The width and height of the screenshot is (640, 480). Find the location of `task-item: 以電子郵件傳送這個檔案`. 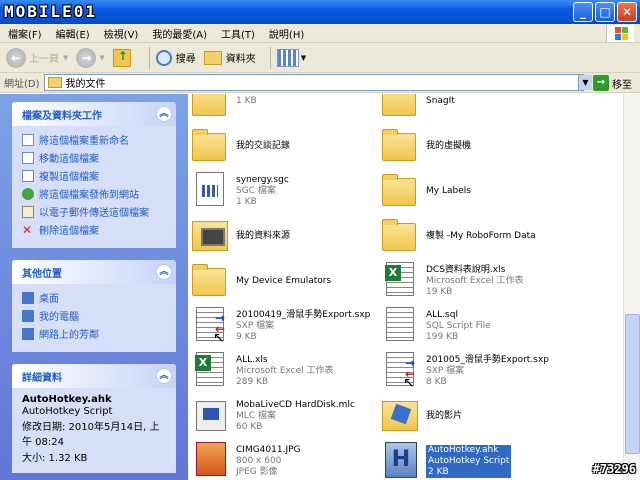

task-item: 以電子郵件傳送這個檔案 is located at coordinates (95, 211).